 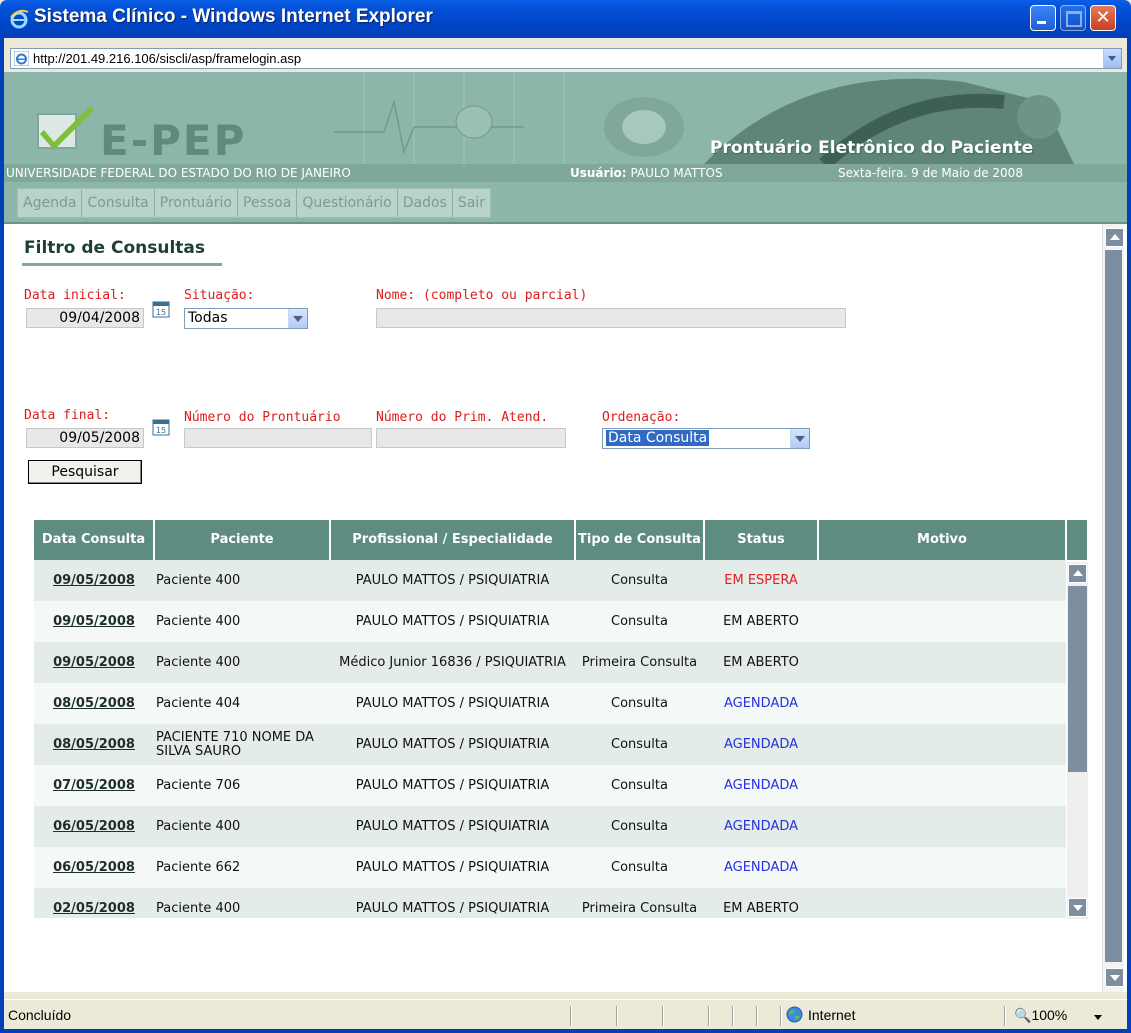 What do you see at coordinates (482, 295) in the screenshot?
I see `nome-label: Nome: (completo ou parcial)` at bounding box center [482, 295].